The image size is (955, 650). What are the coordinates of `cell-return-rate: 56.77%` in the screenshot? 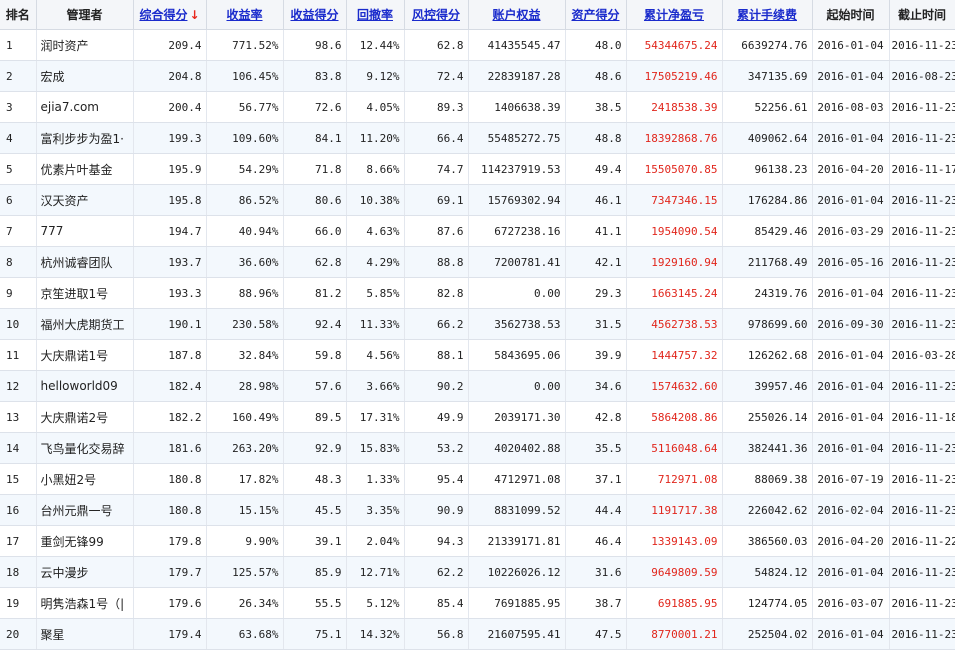 It's located at (245, 107).